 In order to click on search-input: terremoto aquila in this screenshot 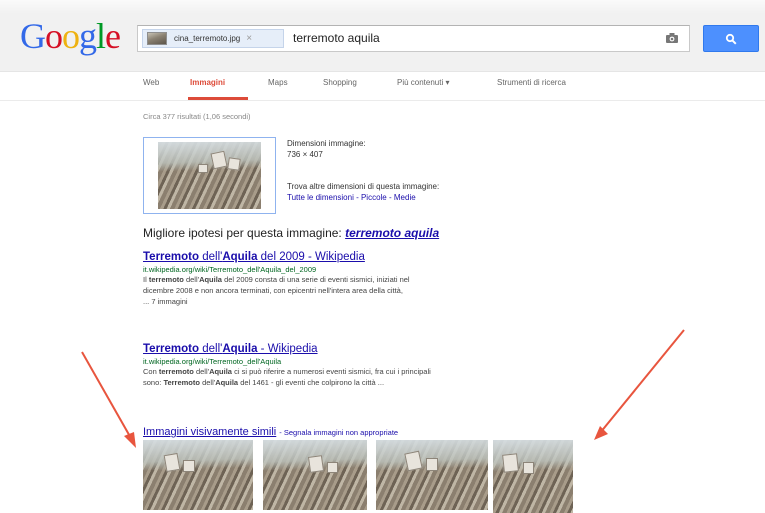, I will do `click(336, 38)`.